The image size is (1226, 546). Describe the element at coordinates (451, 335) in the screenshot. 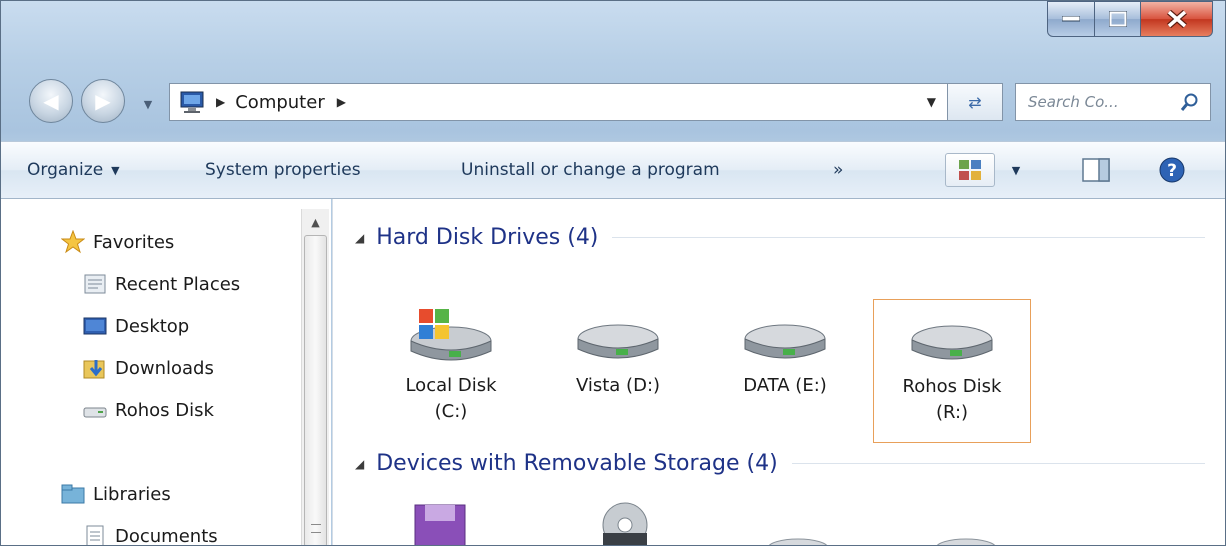

I see `windows-drive-icon` at that location.